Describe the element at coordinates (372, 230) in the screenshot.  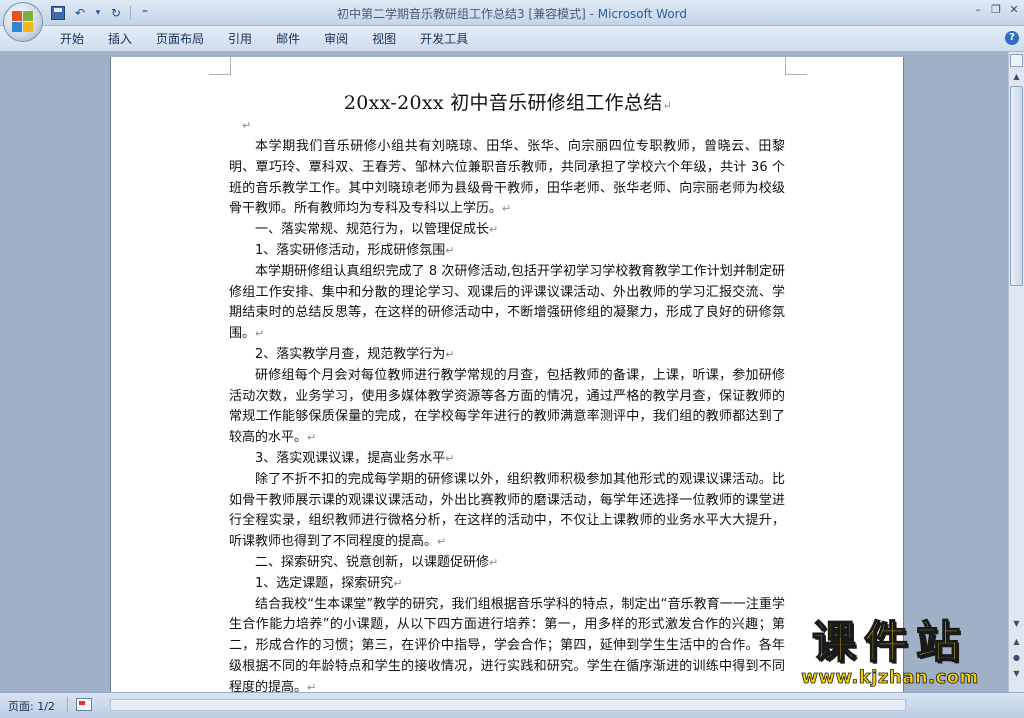
I see `paragraph-text: 一、落实常规、规范行为，以管理促成长` at that location.